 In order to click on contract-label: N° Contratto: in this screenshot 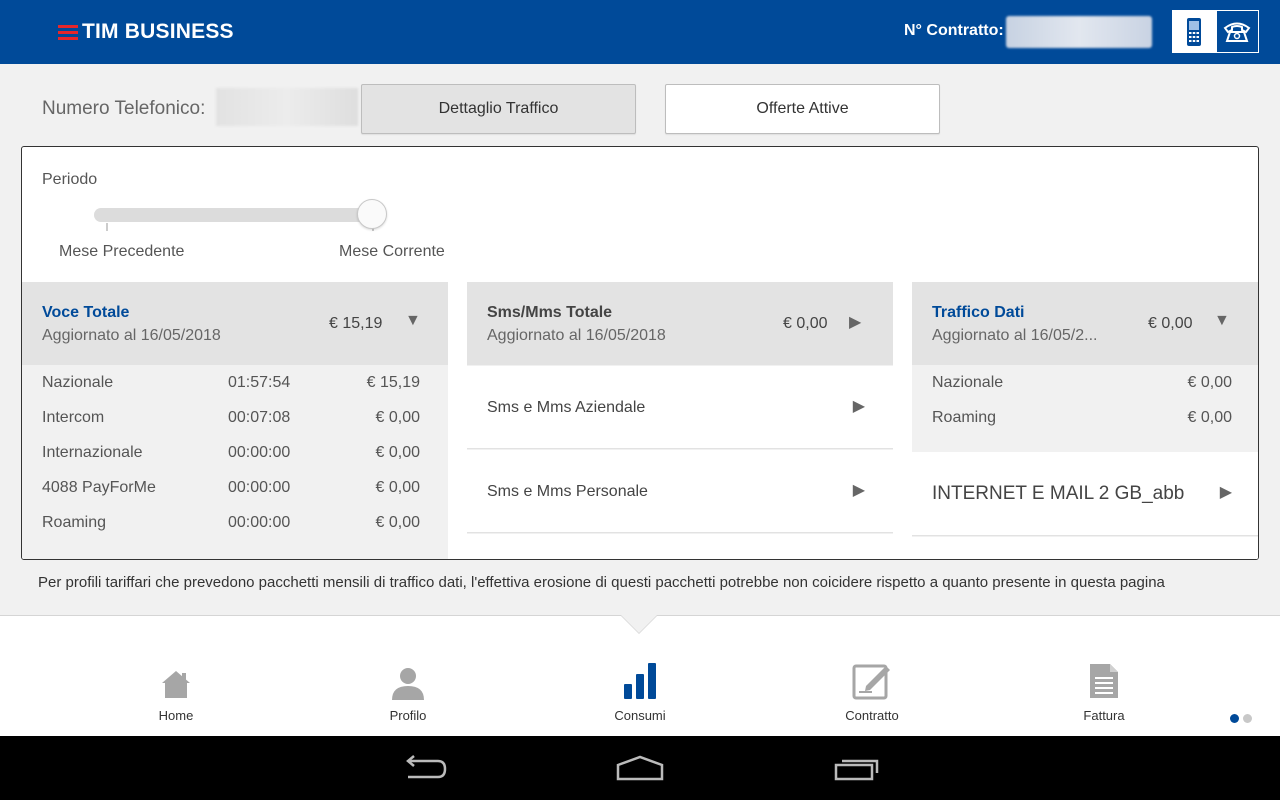, I will do `click(954, 30)`.